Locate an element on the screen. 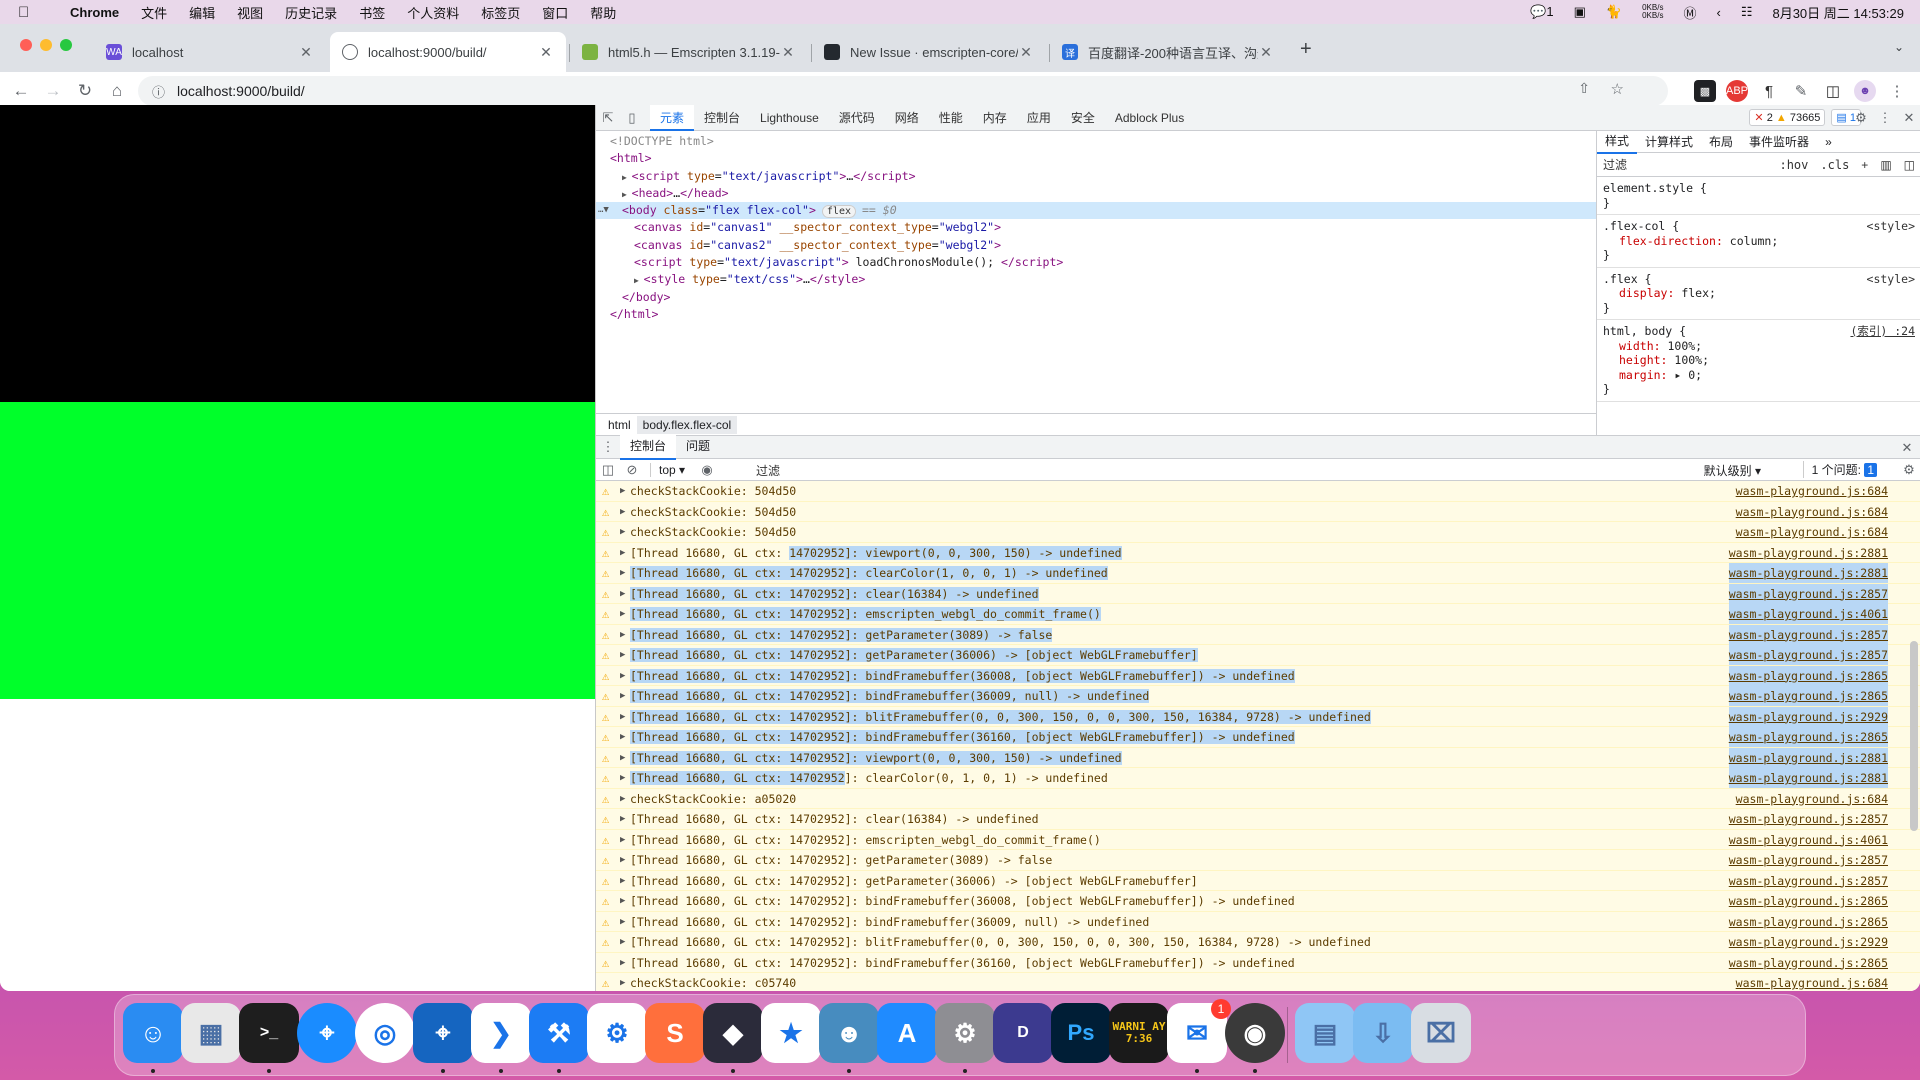  browser-tab: localhost:9000/build/ ✕ is located at coordinates (448, 52).